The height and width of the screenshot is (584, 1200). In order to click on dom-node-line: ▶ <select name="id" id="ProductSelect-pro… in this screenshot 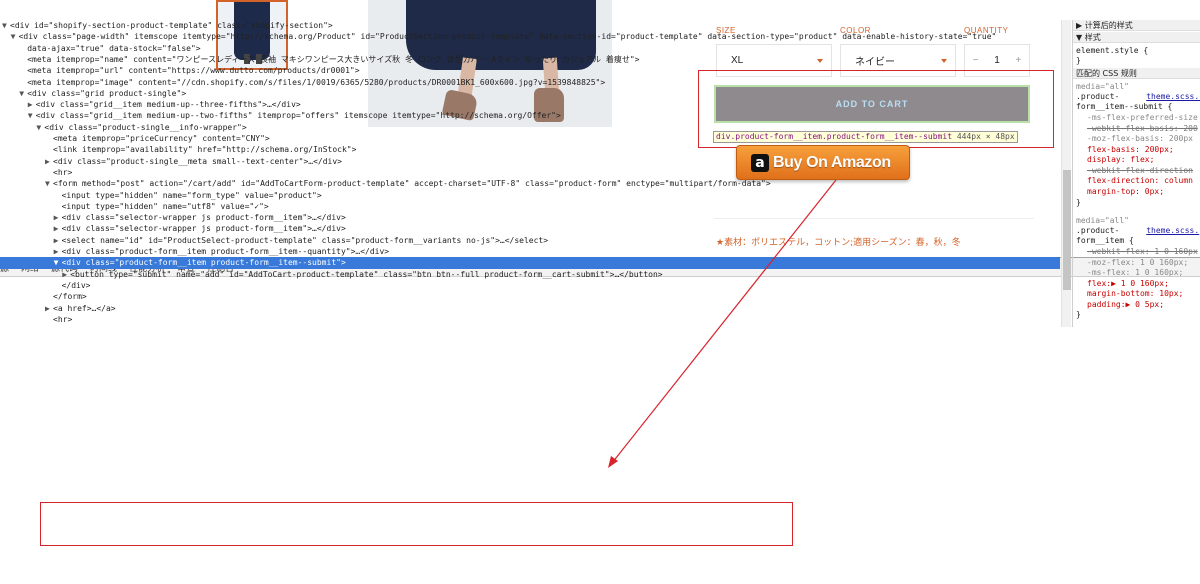, I will do `click(530, 240)`.